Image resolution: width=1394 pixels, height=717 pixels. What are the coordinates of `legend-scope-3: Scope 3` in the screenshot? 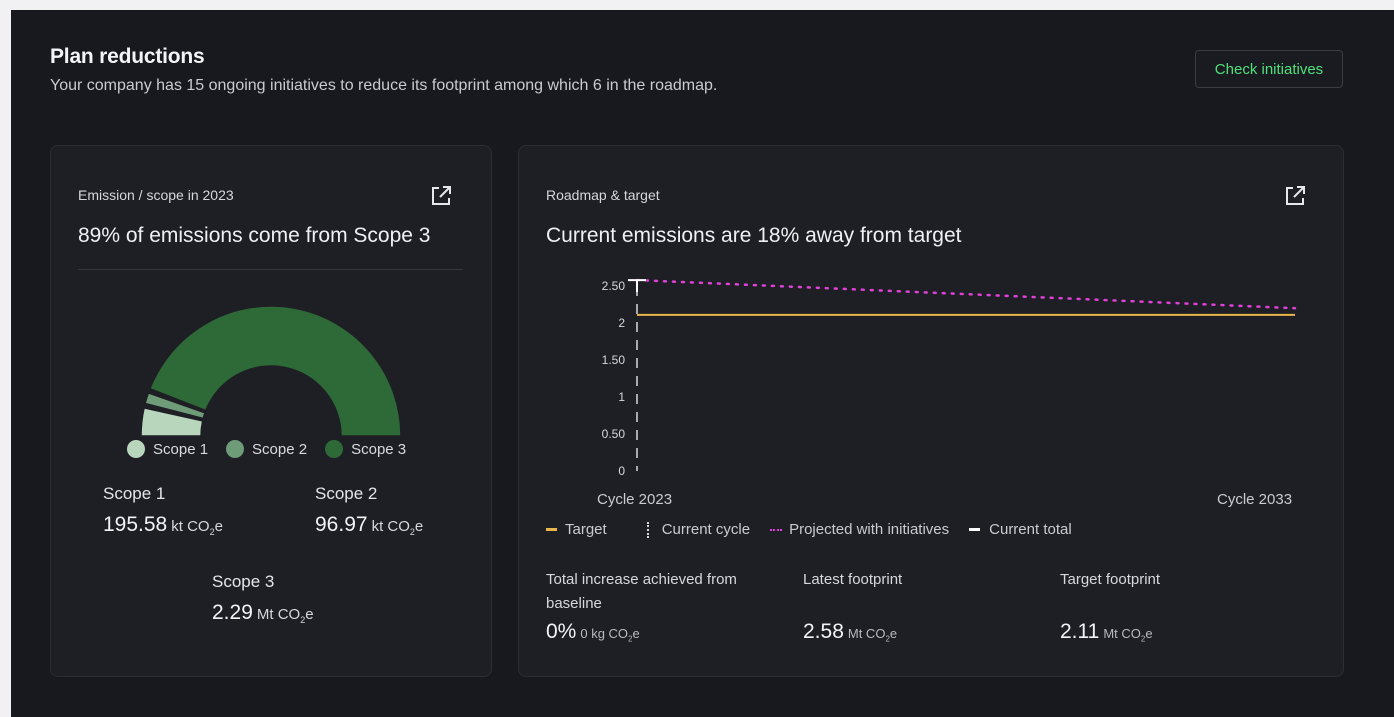 It's located at (365, 449).